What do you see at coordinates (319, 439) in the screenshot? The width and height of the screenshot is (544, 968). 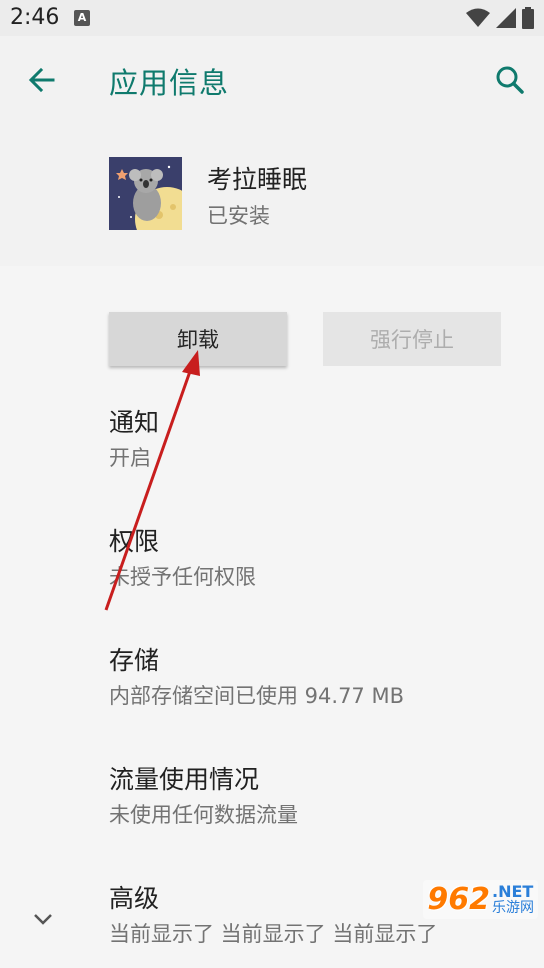 I see `settings-item-notifications: 通知 开启` at bounding box center [319, 439].